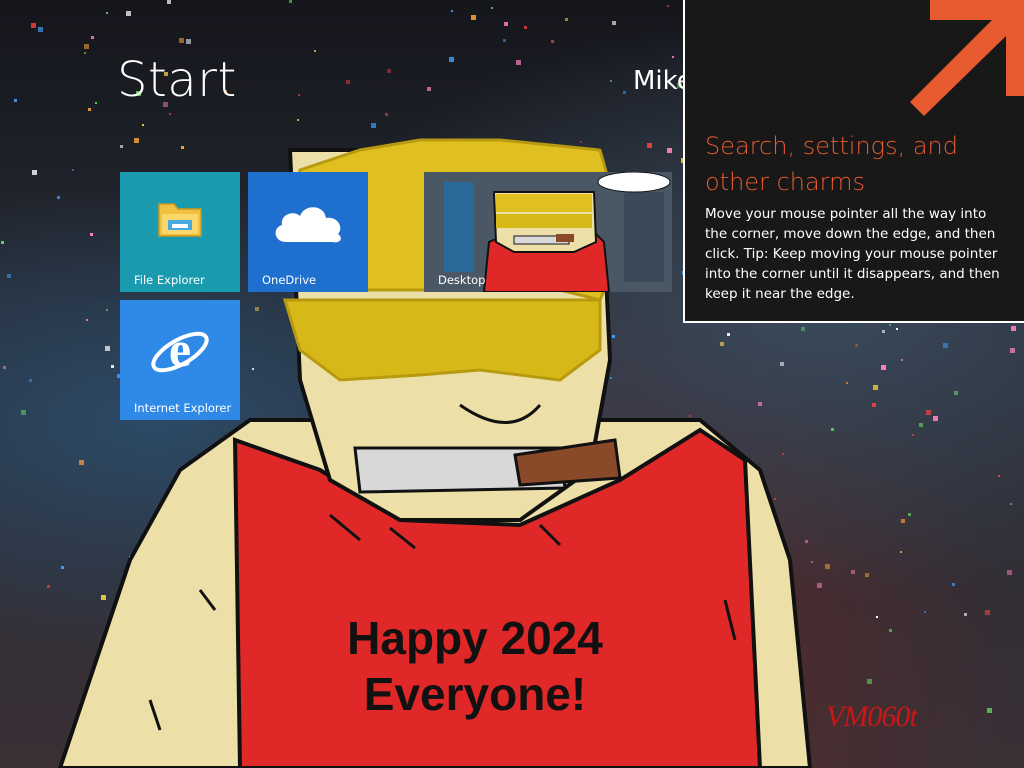 Image resolution: width=1024 pixels, height=768 pixels. Describe the element at coordinates (180, 360) in the screenshot. I see `tile-internet-explorer: e Internet Explorer` at that location.